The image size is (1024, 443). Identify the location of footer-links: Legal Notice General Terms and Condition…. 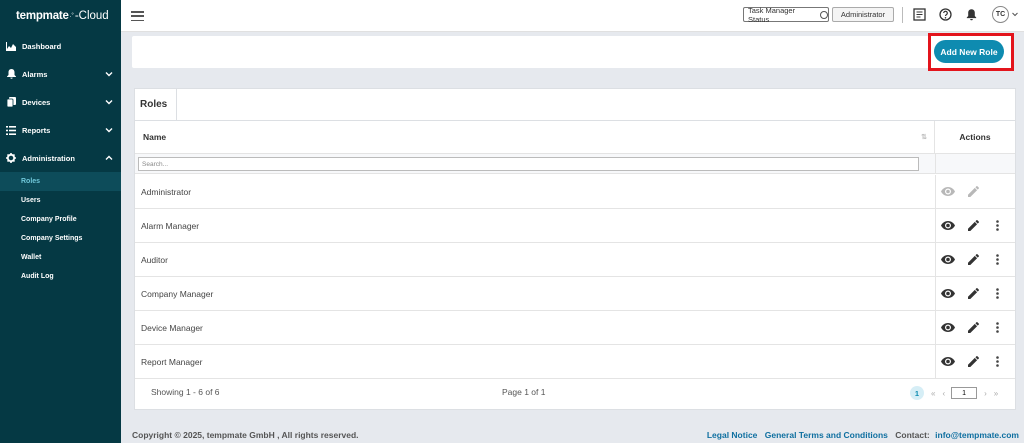
(860, 435).